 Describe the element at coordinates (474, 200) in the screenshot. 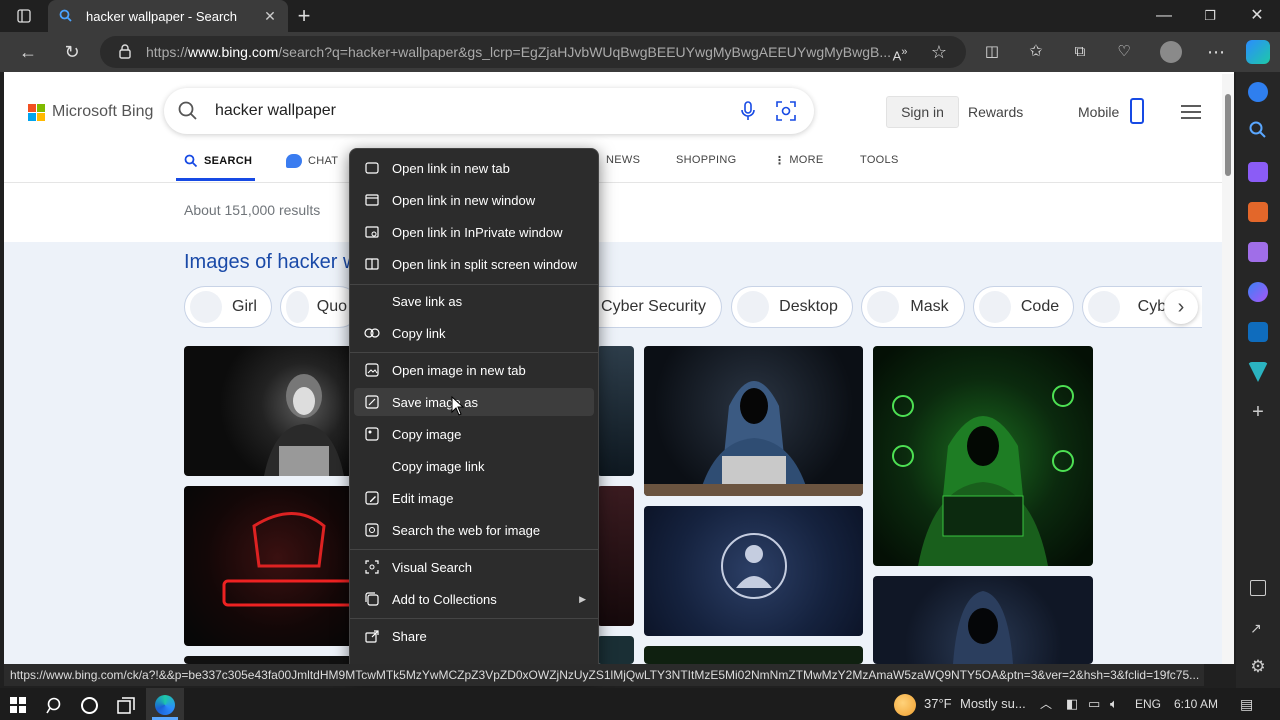

I see `menu-open-new-window: Open link in new window` at that location.